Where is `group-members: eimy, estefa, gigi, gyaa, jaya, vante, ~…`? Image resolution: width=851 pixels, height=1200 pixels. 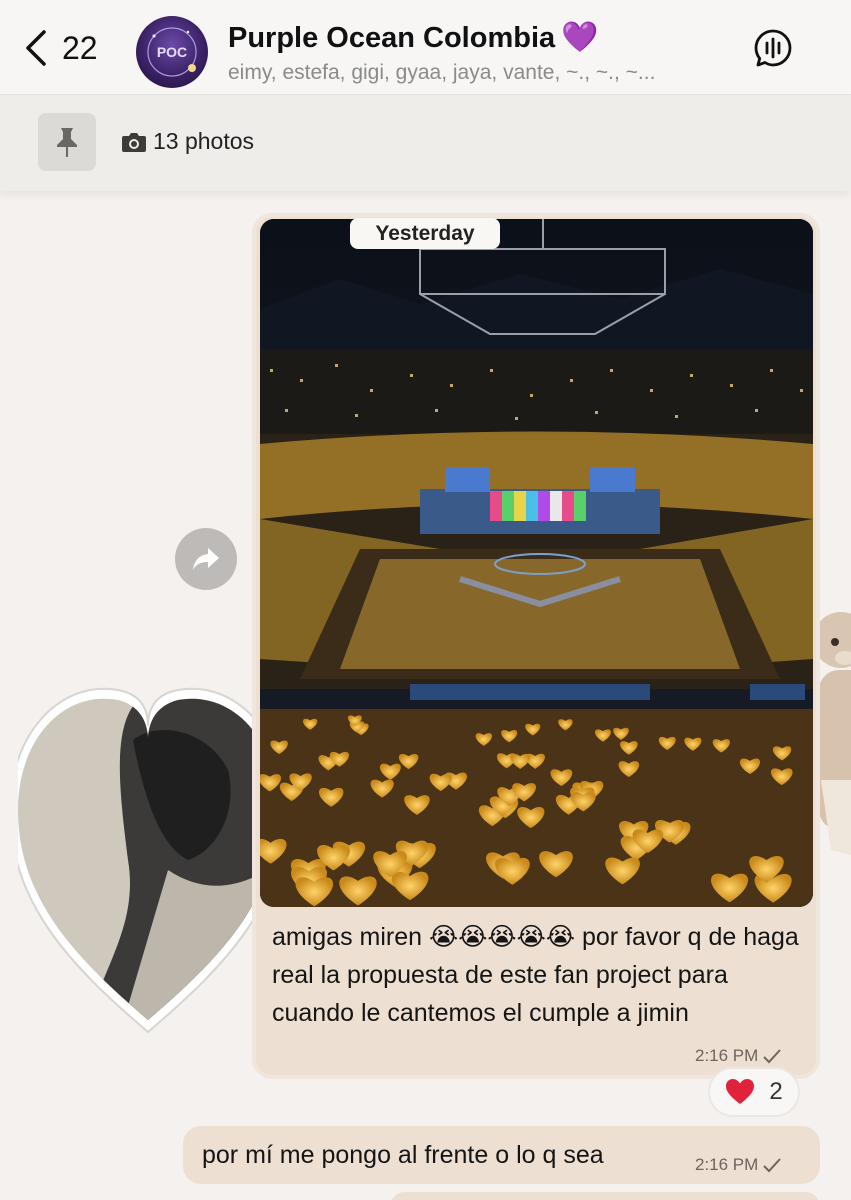
group-members: eimy, estefa, gigi, gyaa, jaya, vante, ~… is located at coordinates (442, 72).